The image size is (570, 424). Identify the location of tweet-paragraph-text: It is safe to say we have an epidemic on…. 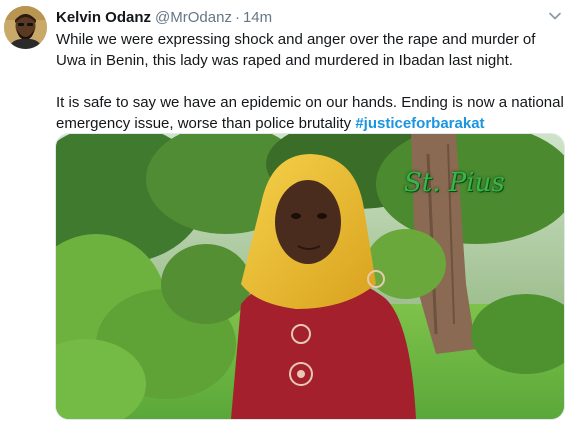
(310, 113).